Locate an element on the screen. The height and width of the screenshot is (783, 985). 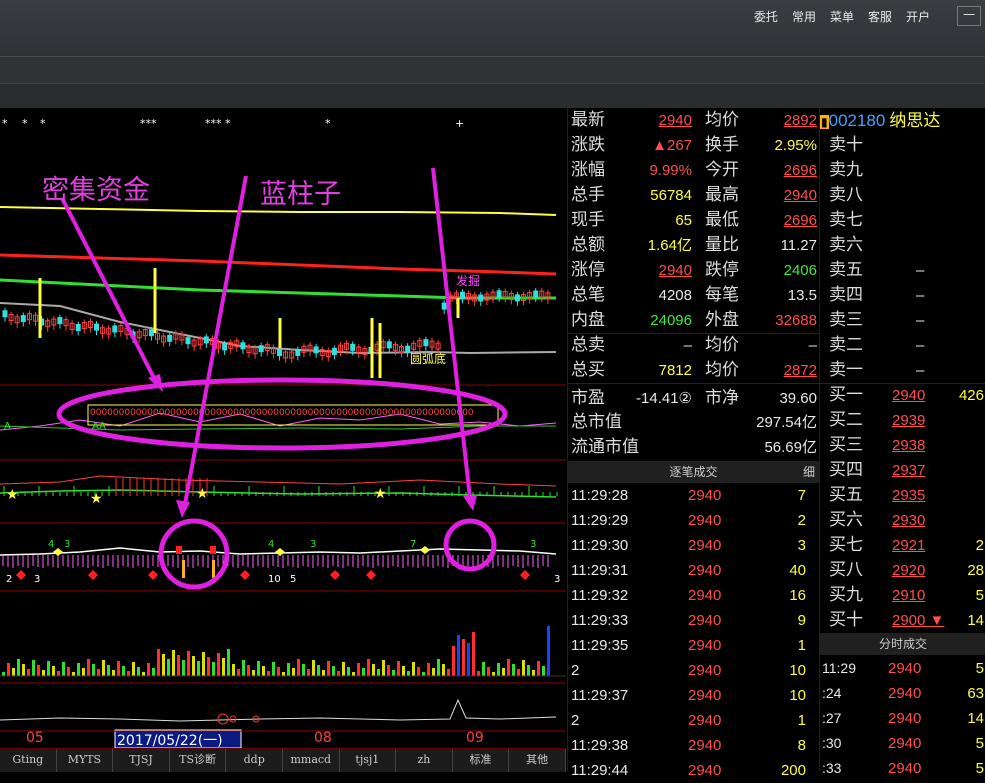
quote-label: 涨幅 is located at coordinates (588, 170).